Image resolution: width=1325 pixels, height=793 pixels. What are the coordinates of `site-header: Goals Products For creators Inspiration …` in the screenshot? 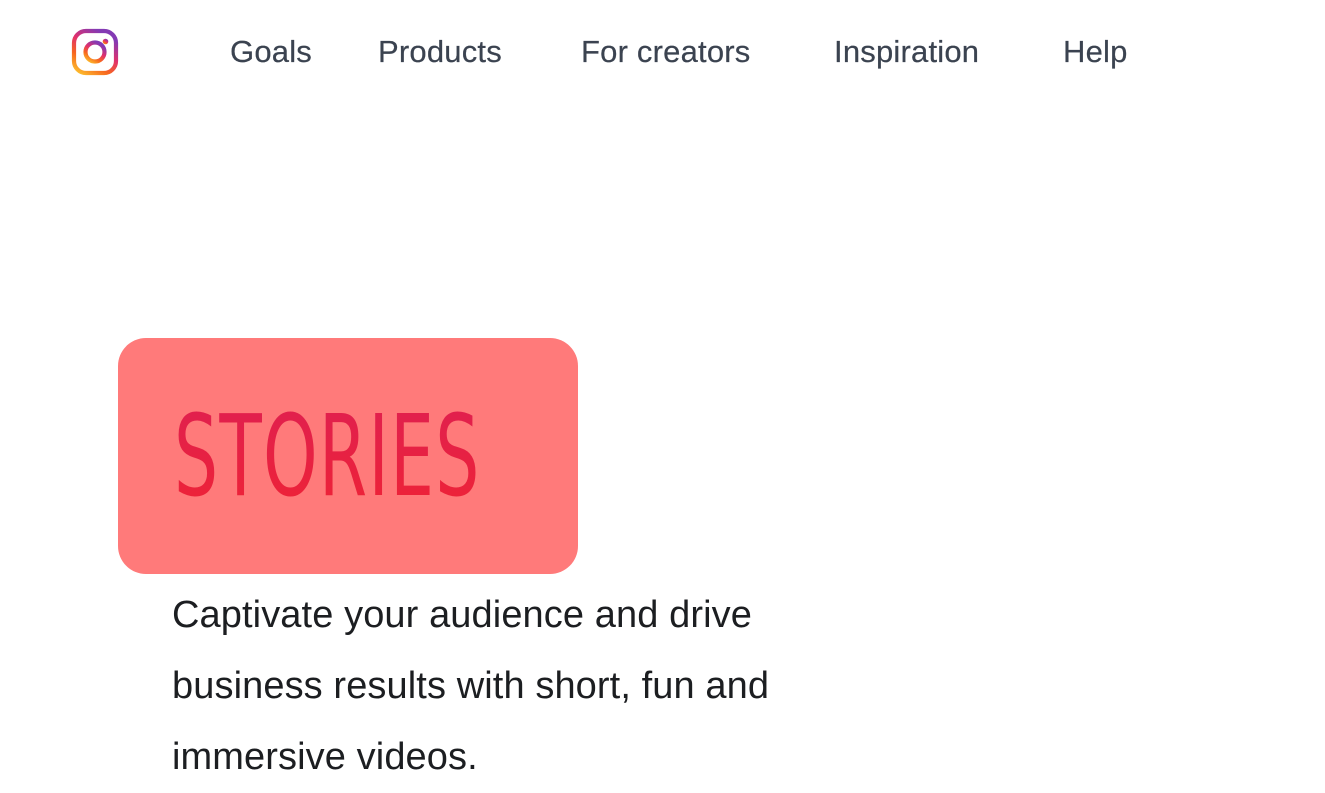 It's located at (662, 52).